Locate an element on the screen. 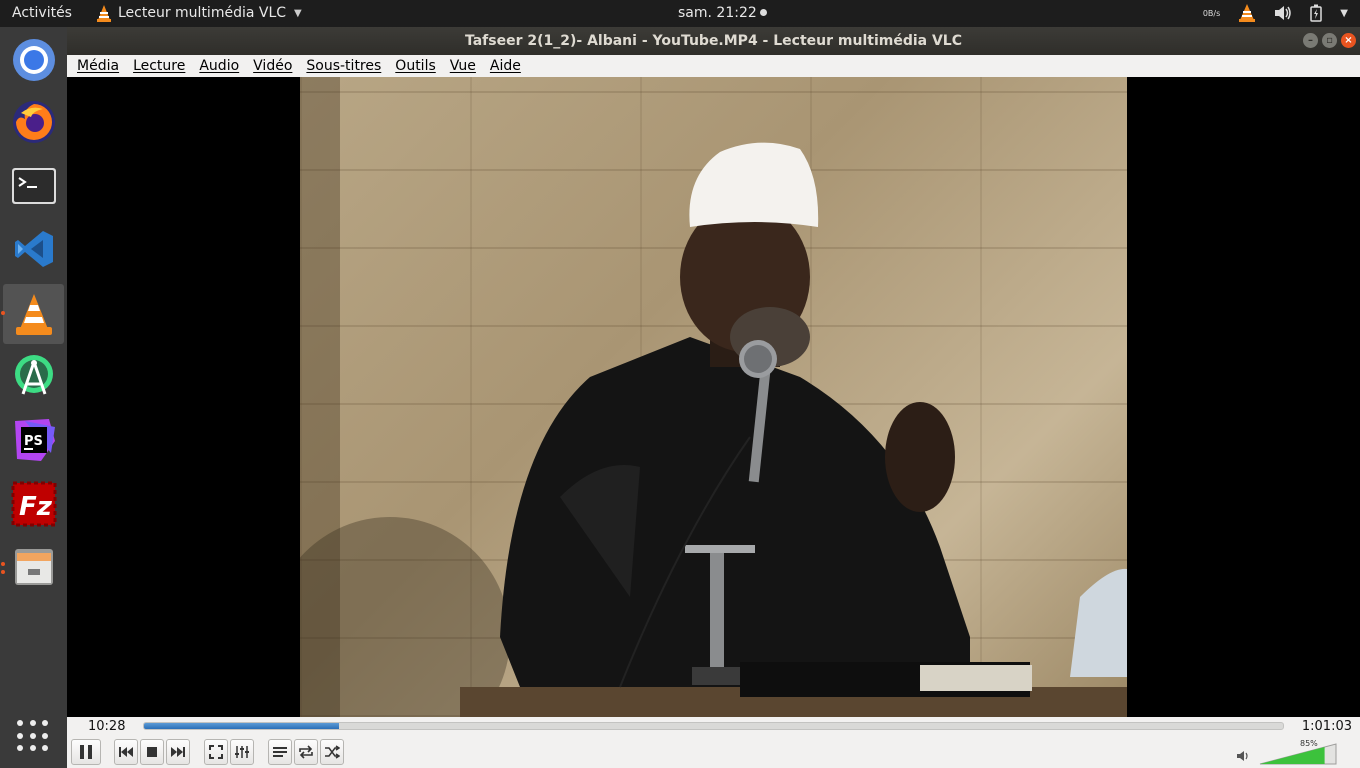  dock-item-android-studio is located at coordinates (33, 377).